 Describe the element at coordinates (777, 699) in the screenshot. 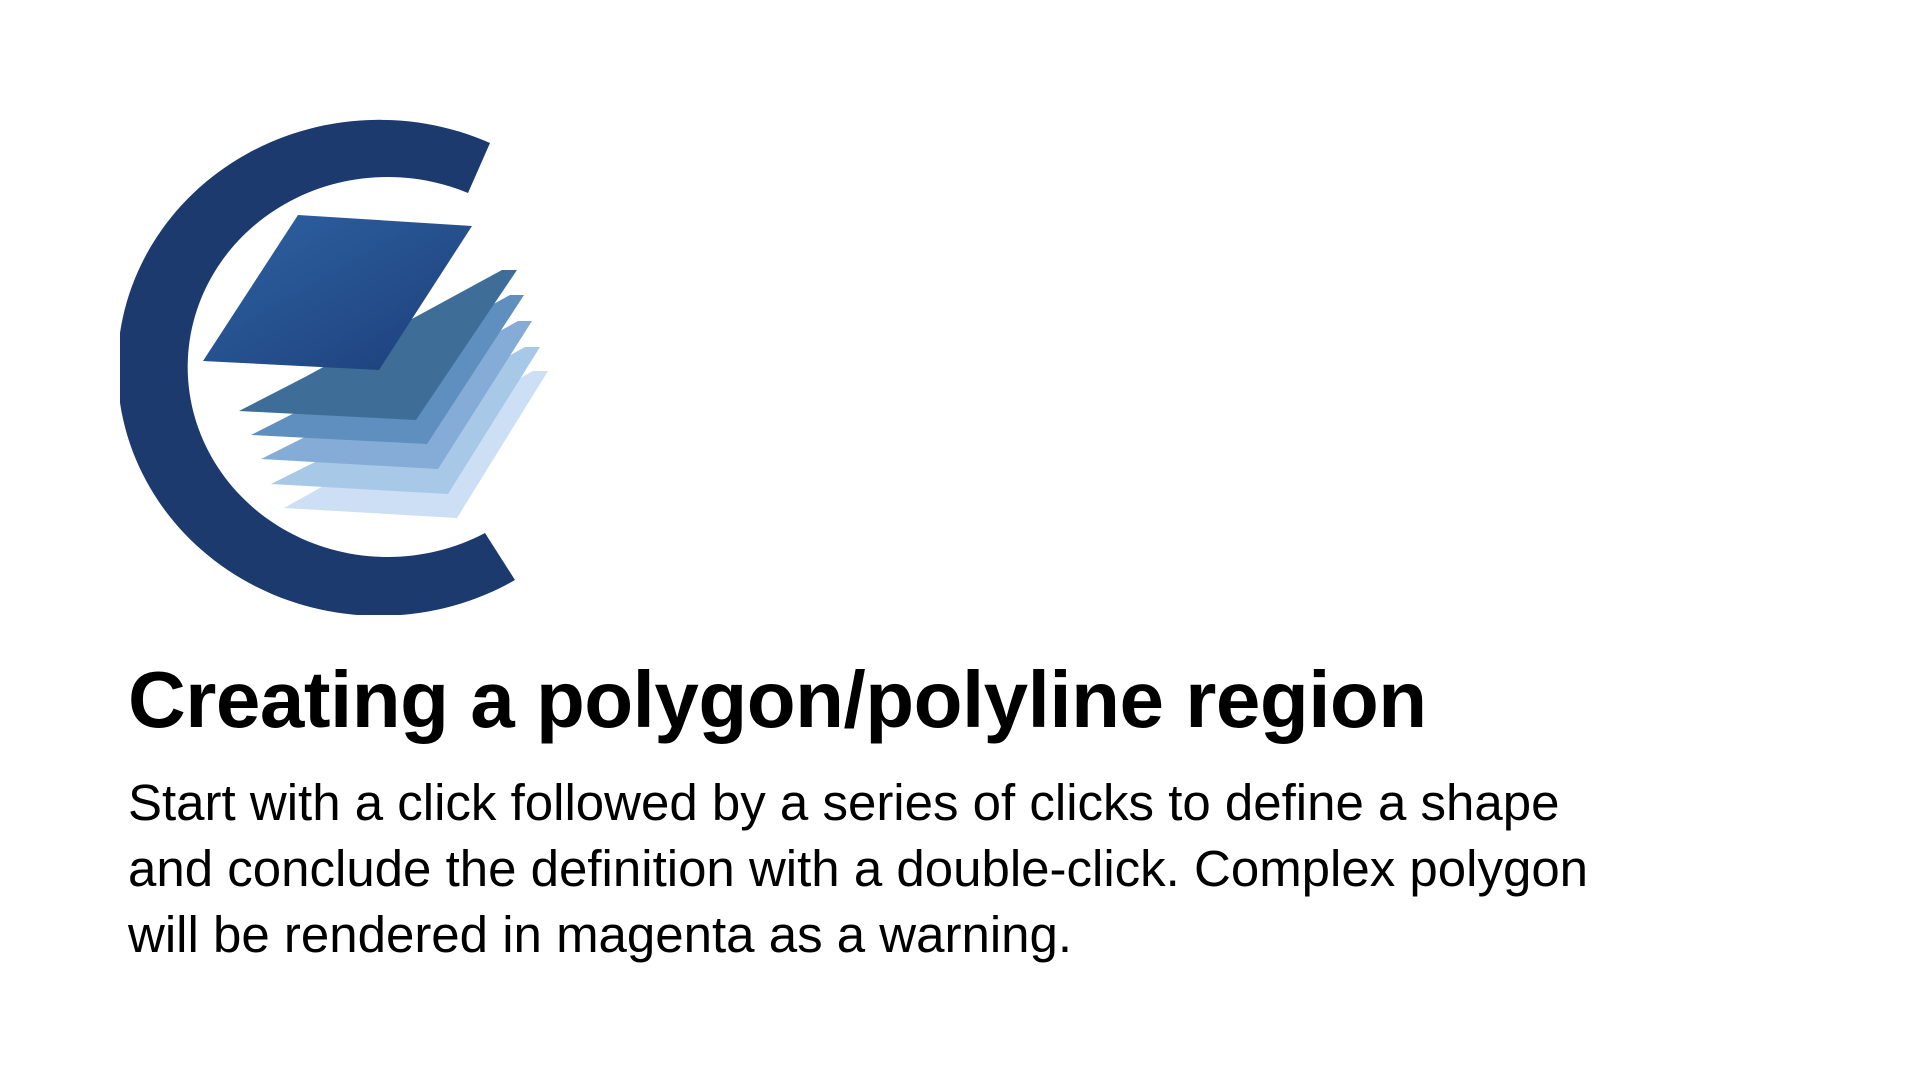

I see `page-title: Creating a polygon/polyline region` at that location.